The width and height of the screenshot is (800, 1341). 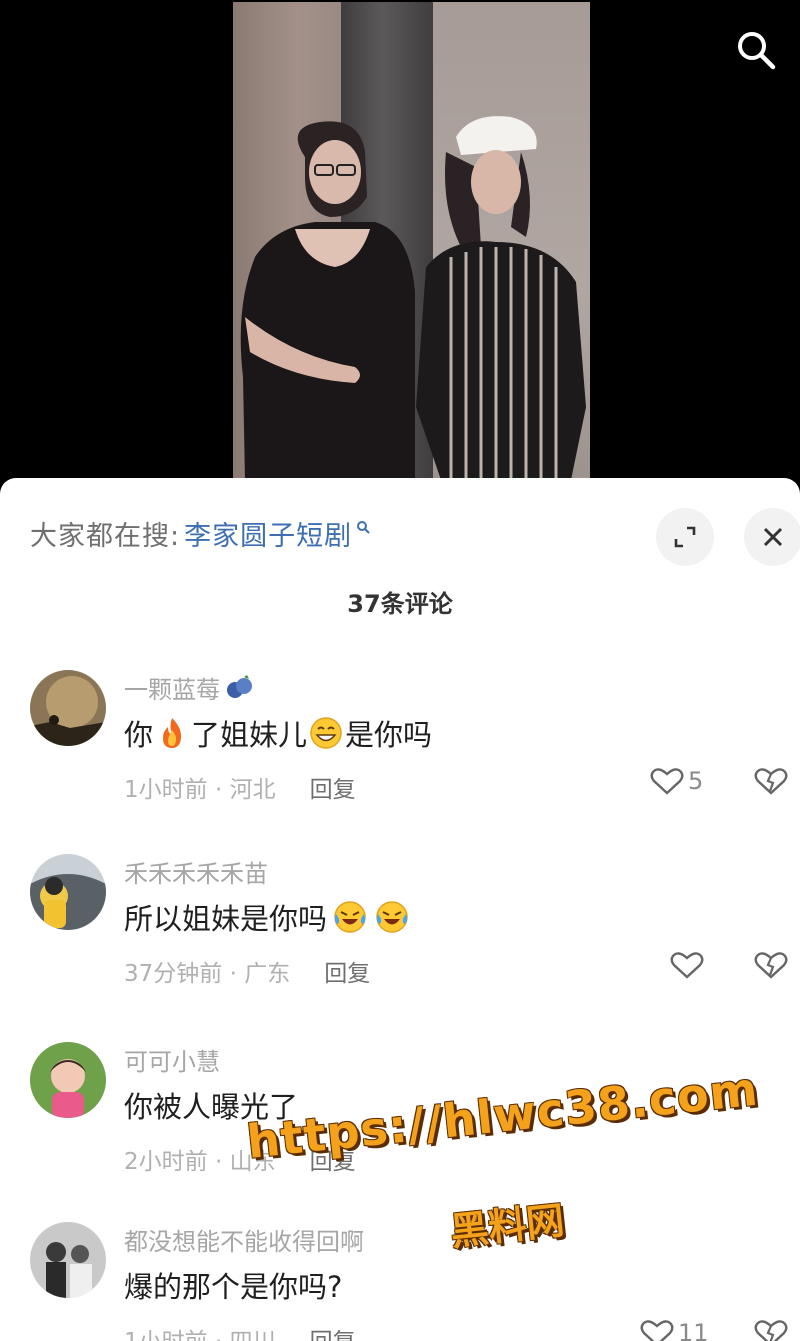 I want to click on comment-meta: 1小时前 · 四川 回复, so click(x=240, y=1331).